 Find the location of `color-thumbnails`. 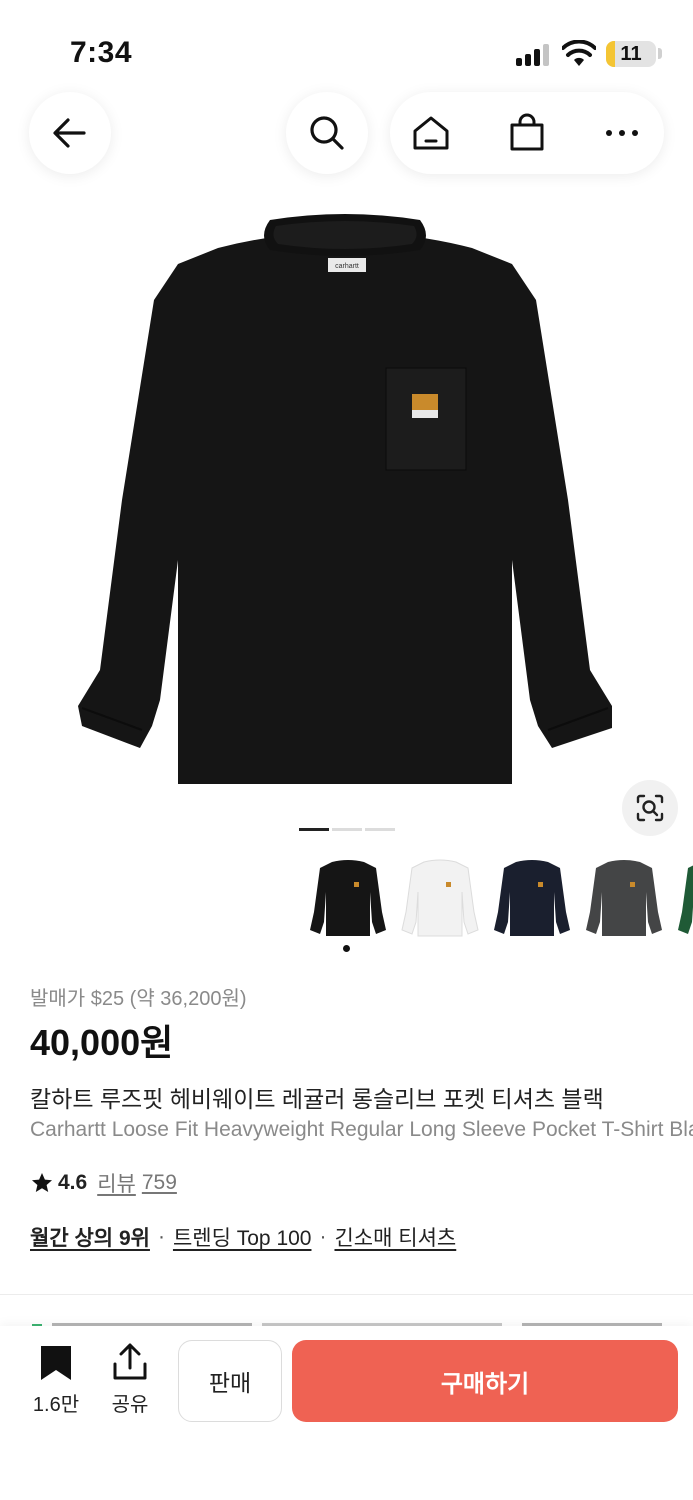

color-thumbnails is located at coordinates (496, 898).